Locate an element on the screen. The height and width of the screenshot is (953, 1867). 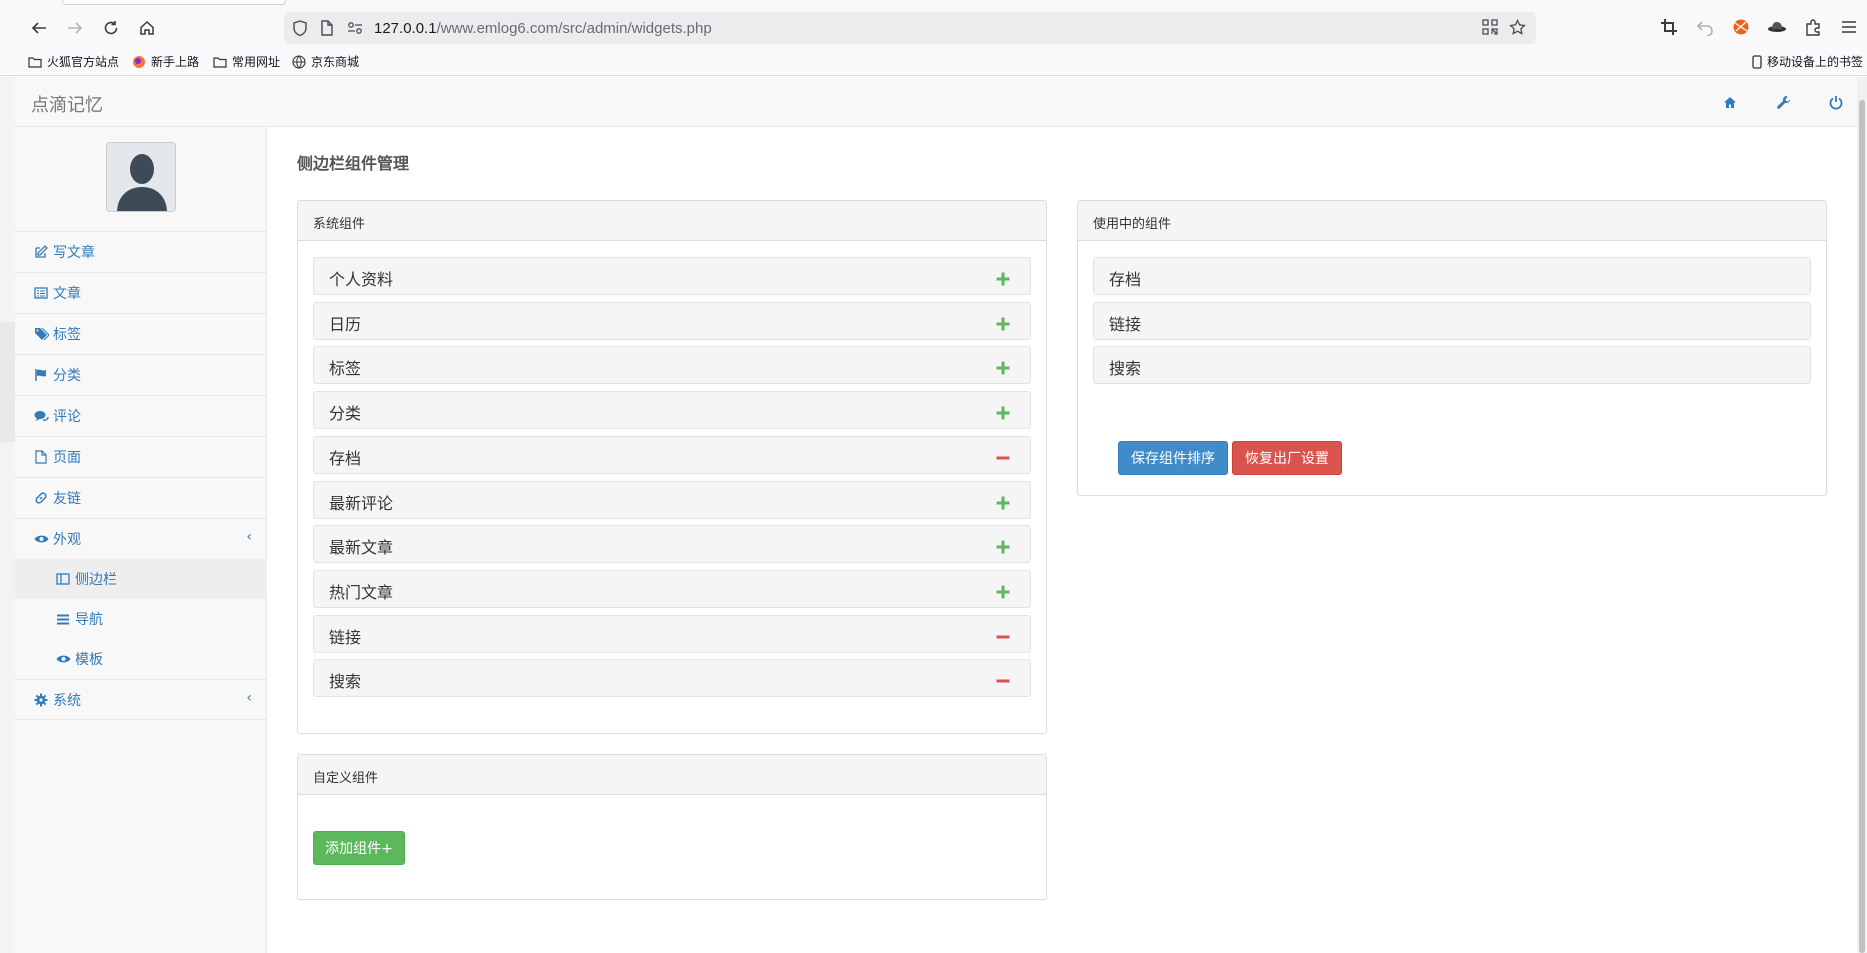
columns-icon is located at coordinates (63, 579).